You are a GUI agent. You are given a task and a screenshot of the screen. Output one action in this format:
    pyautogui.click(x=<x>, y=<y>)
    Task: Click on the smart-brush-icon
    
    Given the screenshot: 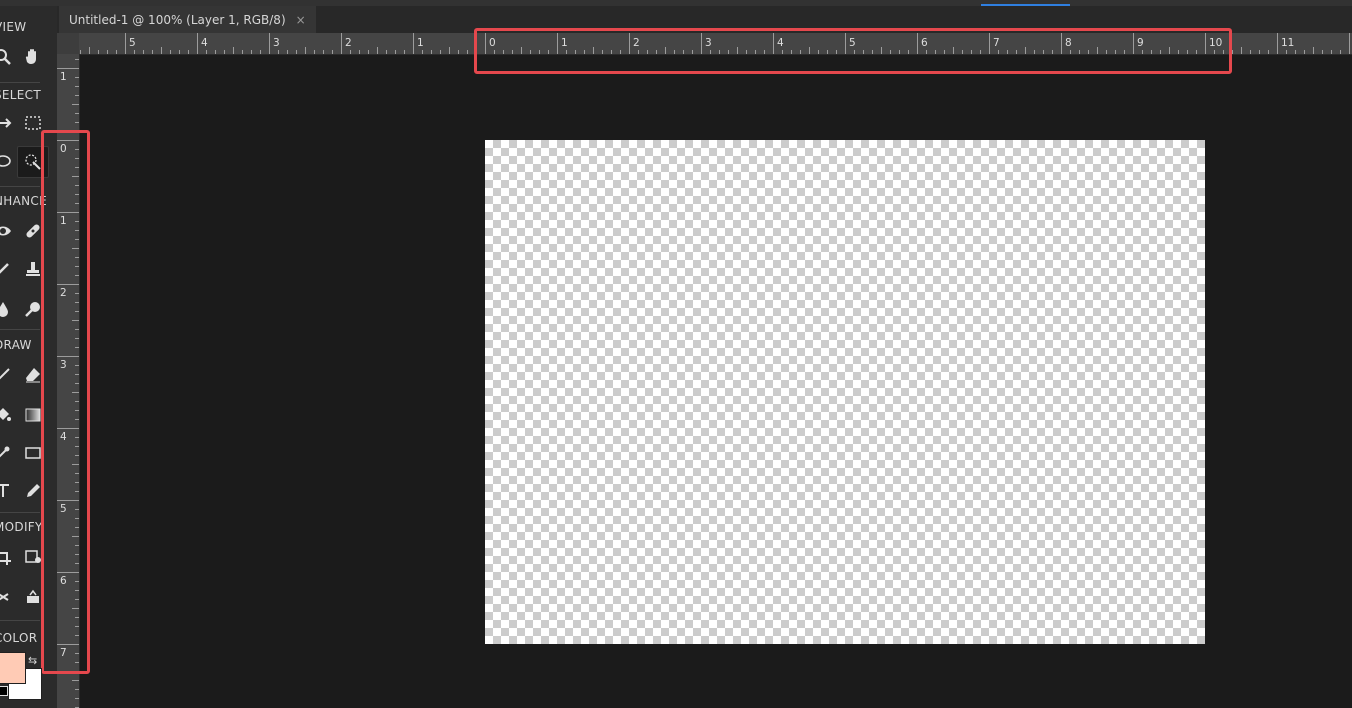 What is the action you would take?
    pyautogui.click(x=4, y=268)
    